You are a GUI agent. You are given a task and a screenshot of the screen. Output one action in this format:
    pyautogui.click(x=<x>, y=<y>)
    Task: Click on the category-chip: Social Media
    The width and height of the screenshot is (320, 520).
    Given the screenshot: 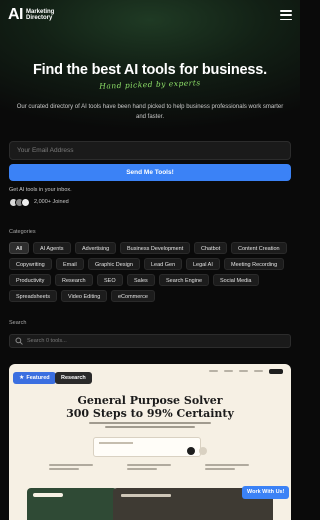 What is the action you would take?
    pyautogui.click(x=236, y=280)
    